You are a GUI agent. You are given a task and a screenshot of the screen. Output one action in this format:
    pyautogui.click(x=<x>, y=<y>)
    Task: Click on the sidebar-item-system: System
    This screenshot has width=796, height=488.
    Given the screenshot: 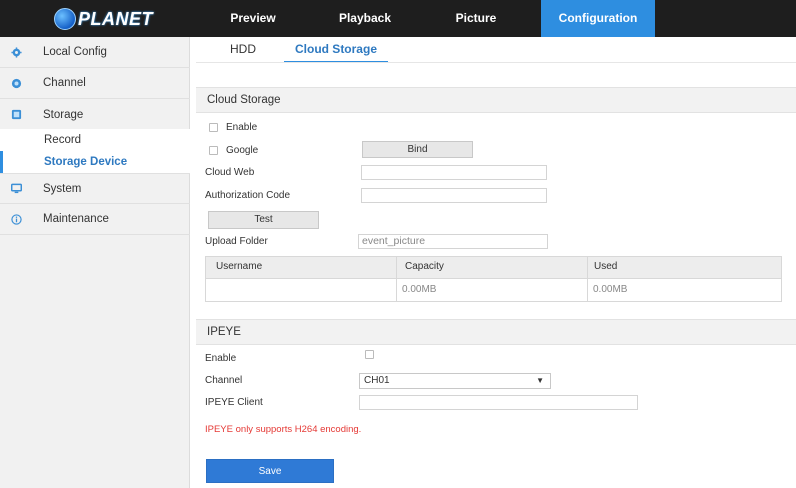 What is the action you would take?
    pyautogui.click(x=95, y=188)
    